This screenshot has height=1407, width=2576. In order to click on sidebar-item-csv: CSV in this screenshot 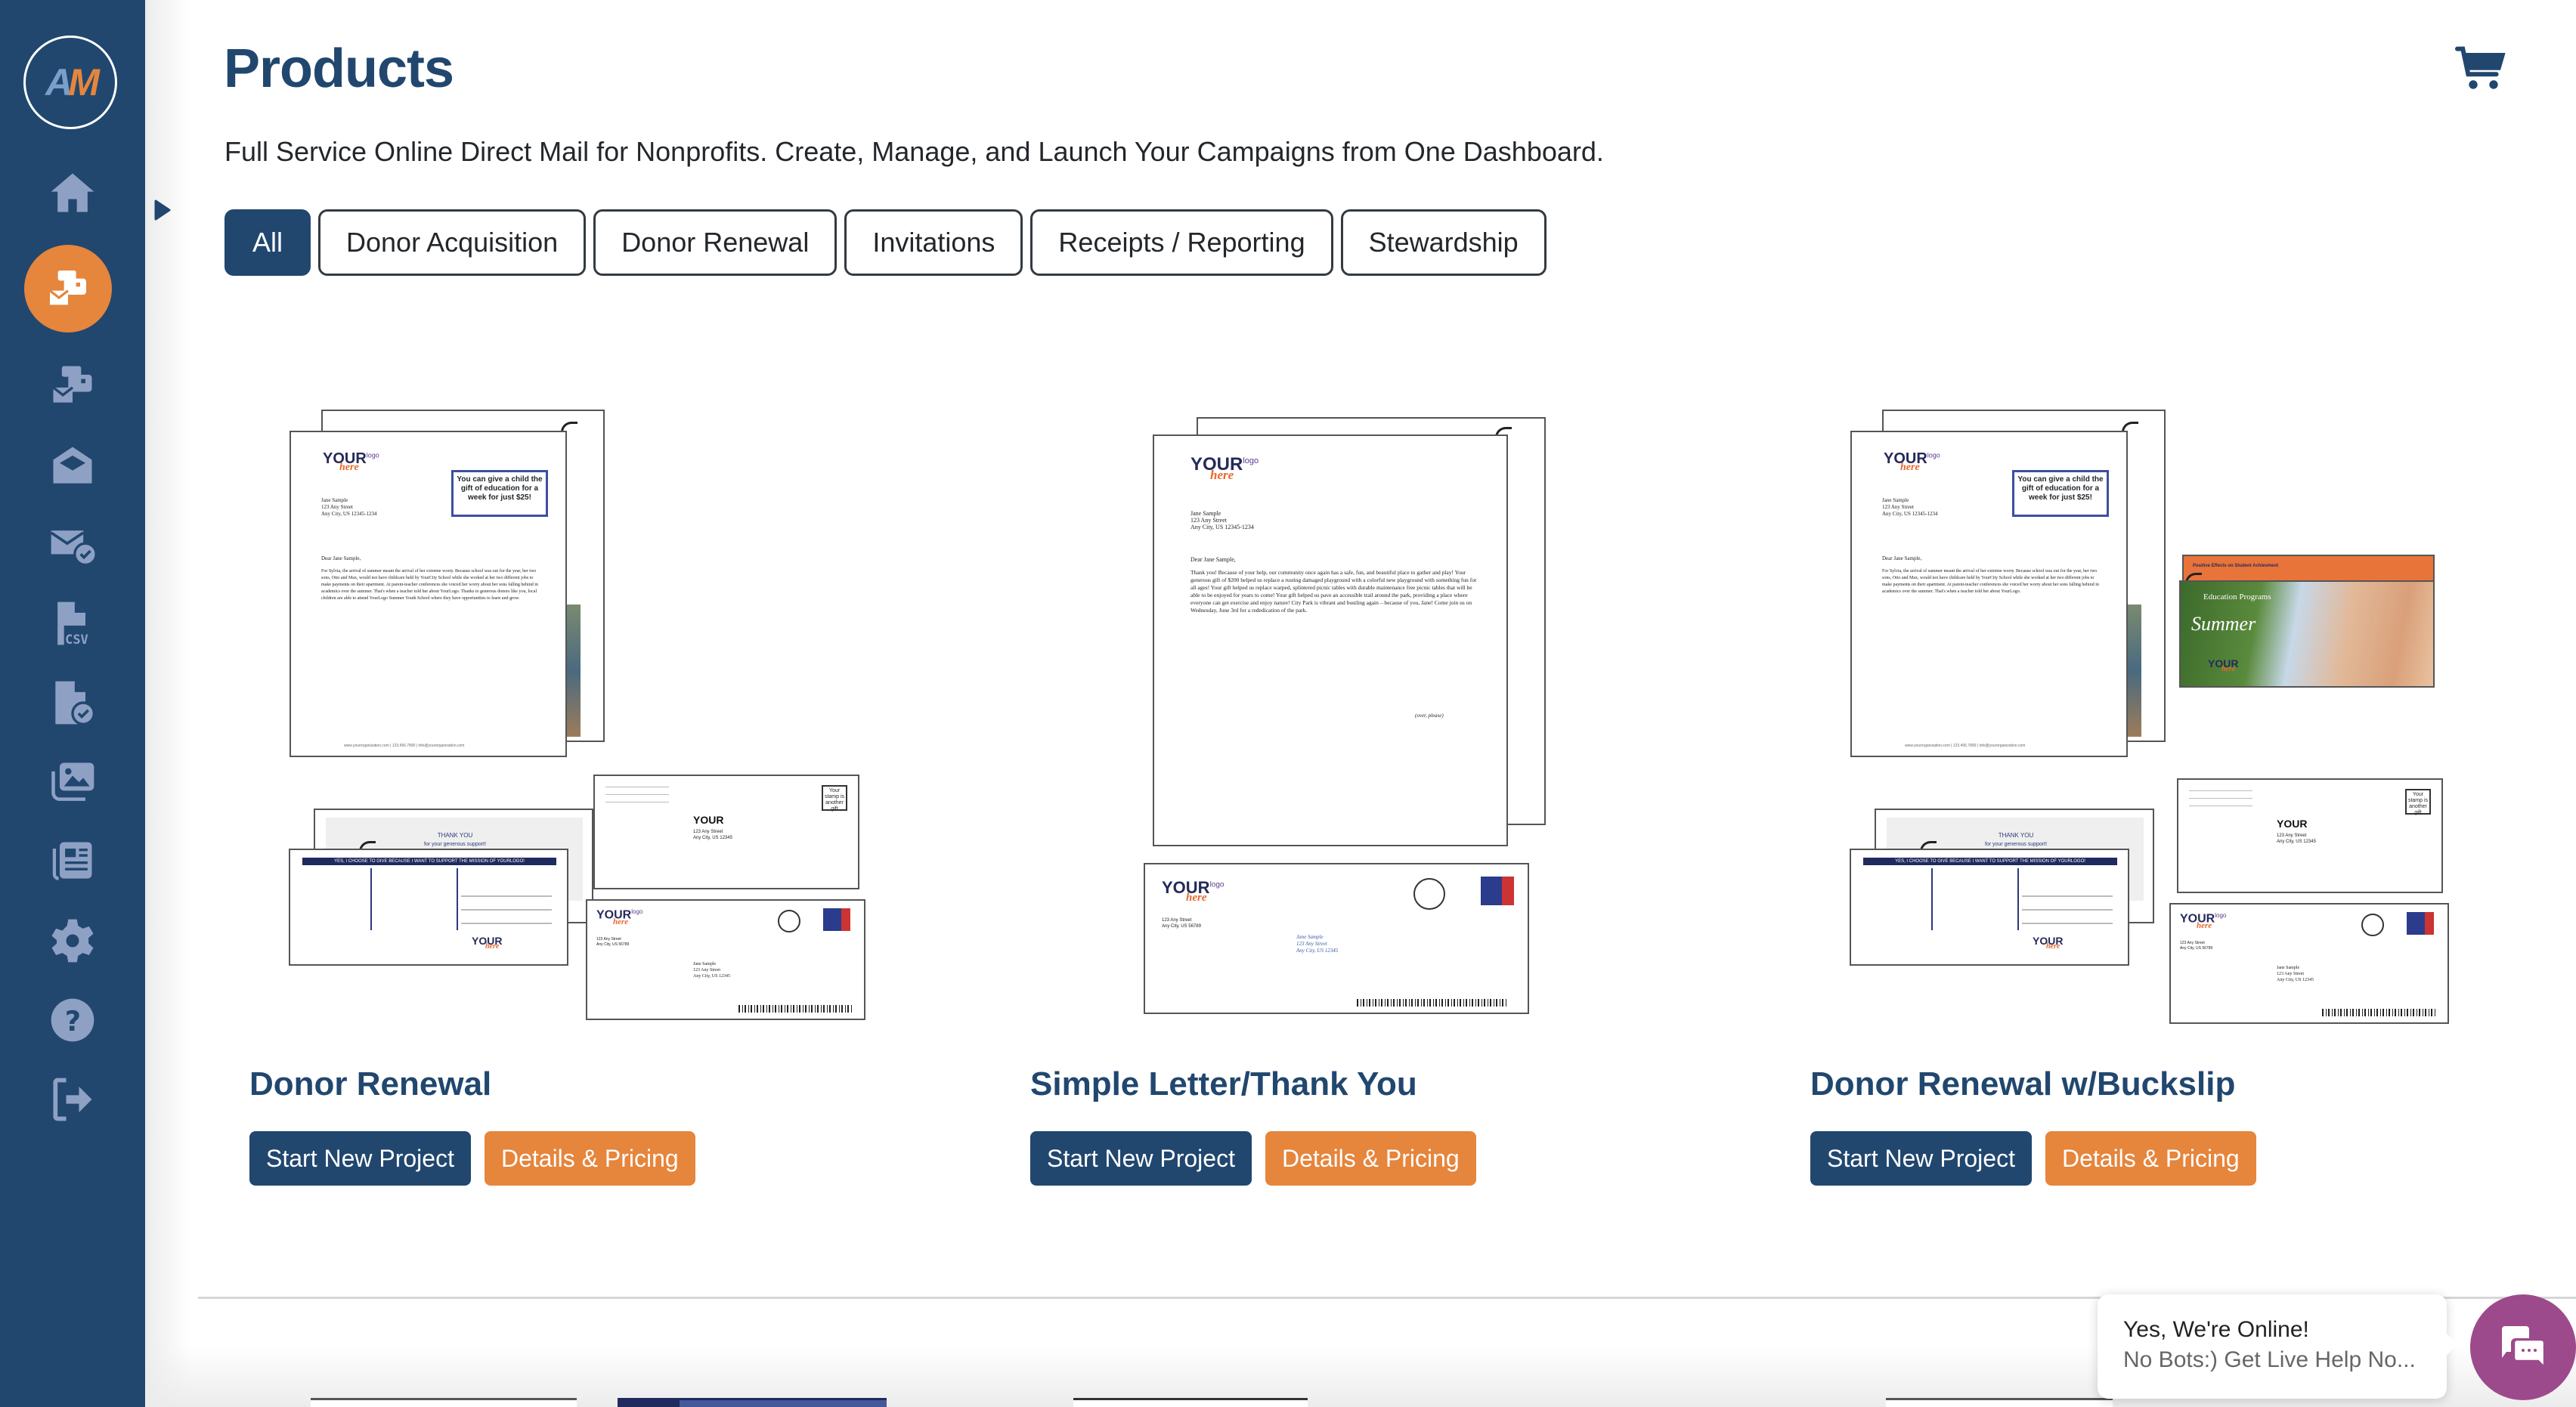, I will do `click(72, 623)`.